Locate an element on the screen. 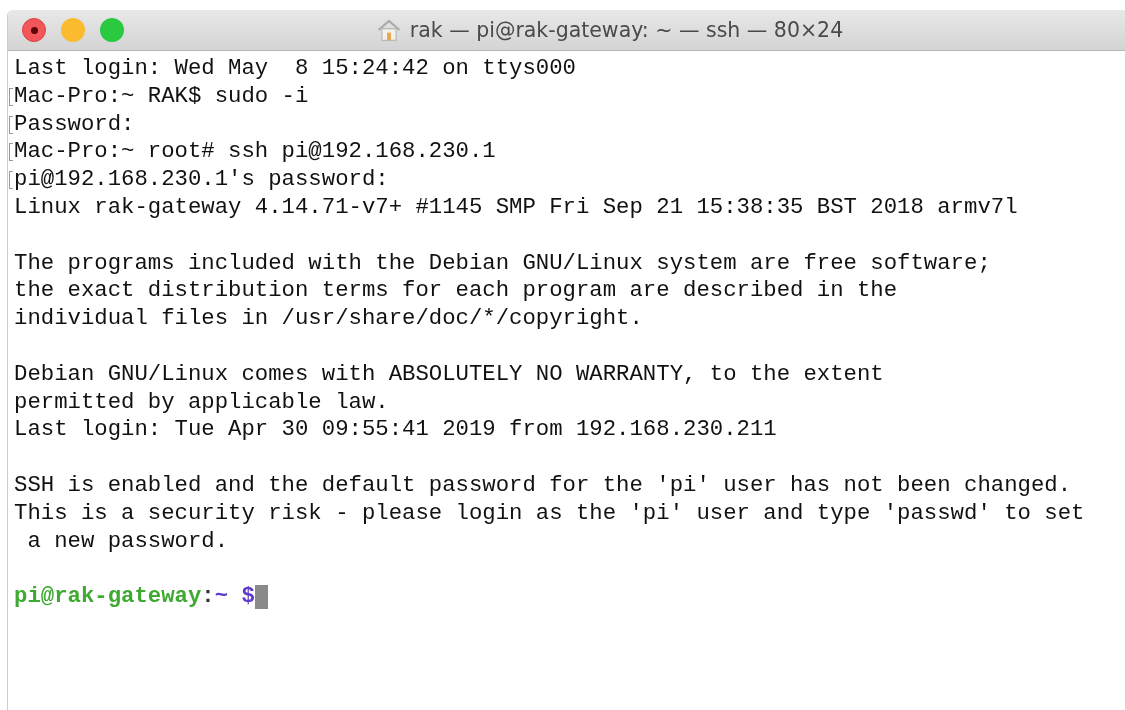 Image resolution: width=1125 pixels, height=710 pixels. house-icon is located at coordinates (388, 30).